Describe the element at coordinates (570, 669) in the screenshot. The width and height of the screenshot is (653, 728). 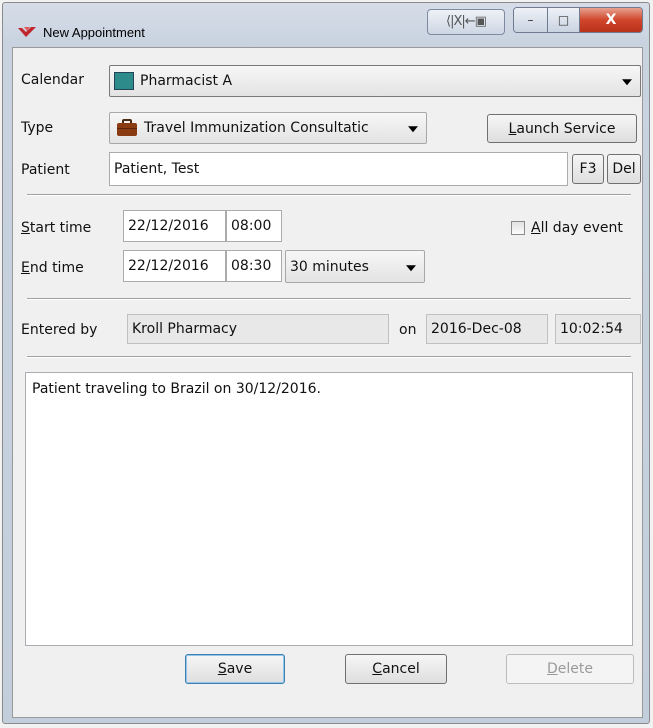
I see `delete-button: Delete` at that location.